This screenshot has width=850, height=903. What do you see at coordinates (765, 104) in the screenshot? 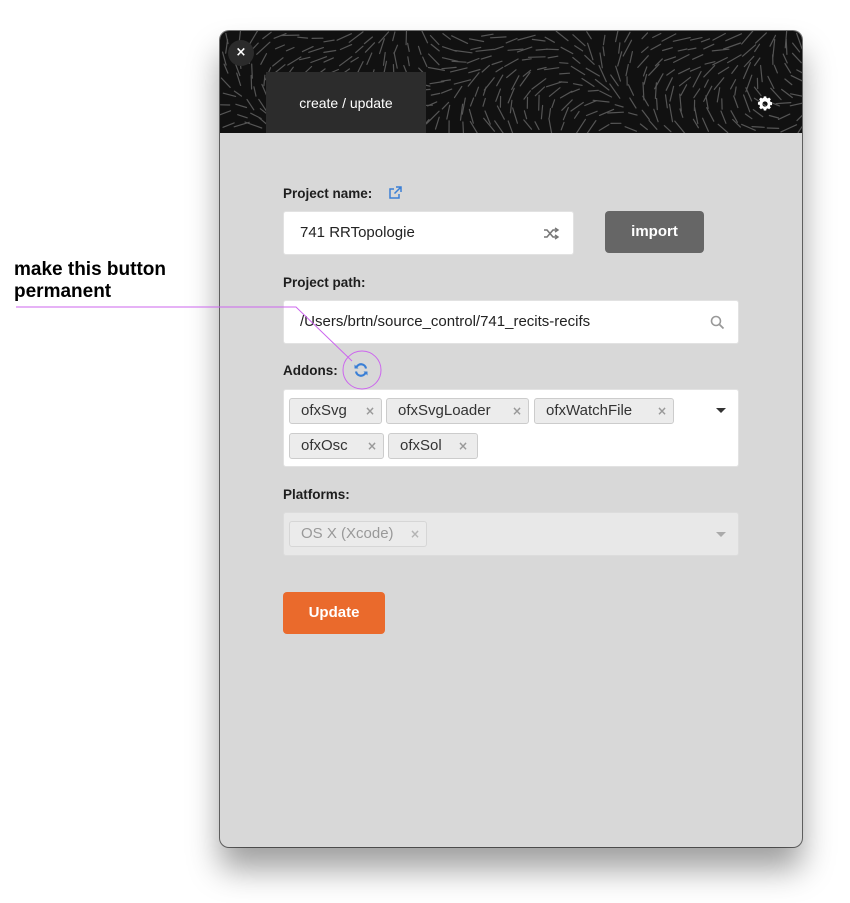
I see `gear-icon` at bounding box center [765, 104].